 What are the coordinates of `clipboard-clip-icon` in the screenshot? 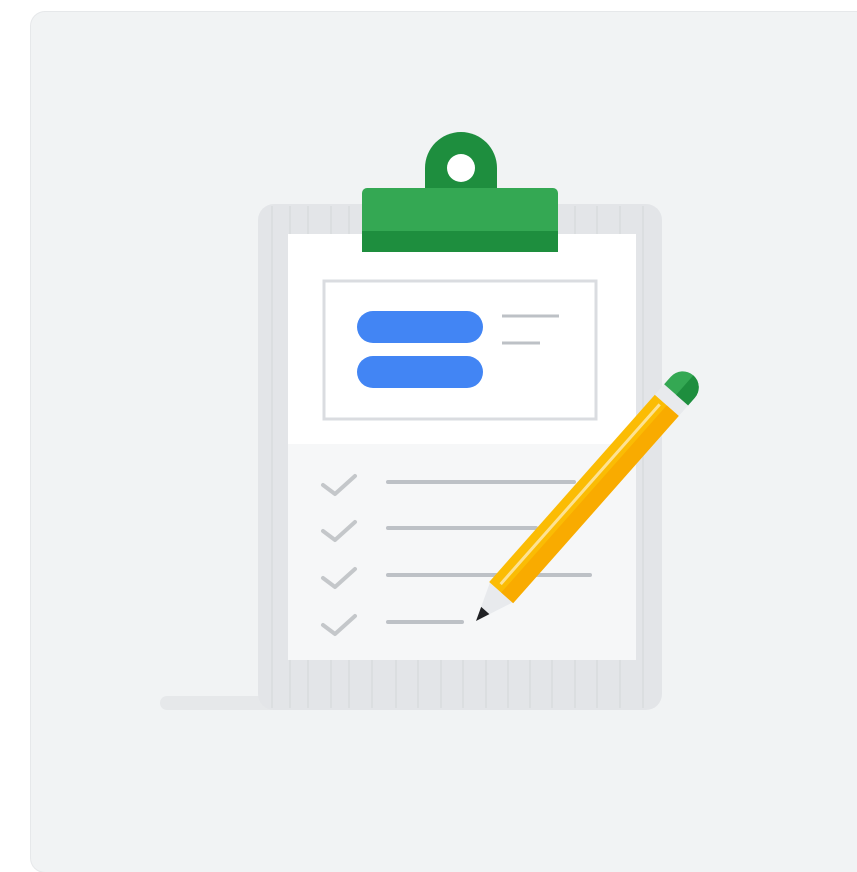 It's located at (460, 192).